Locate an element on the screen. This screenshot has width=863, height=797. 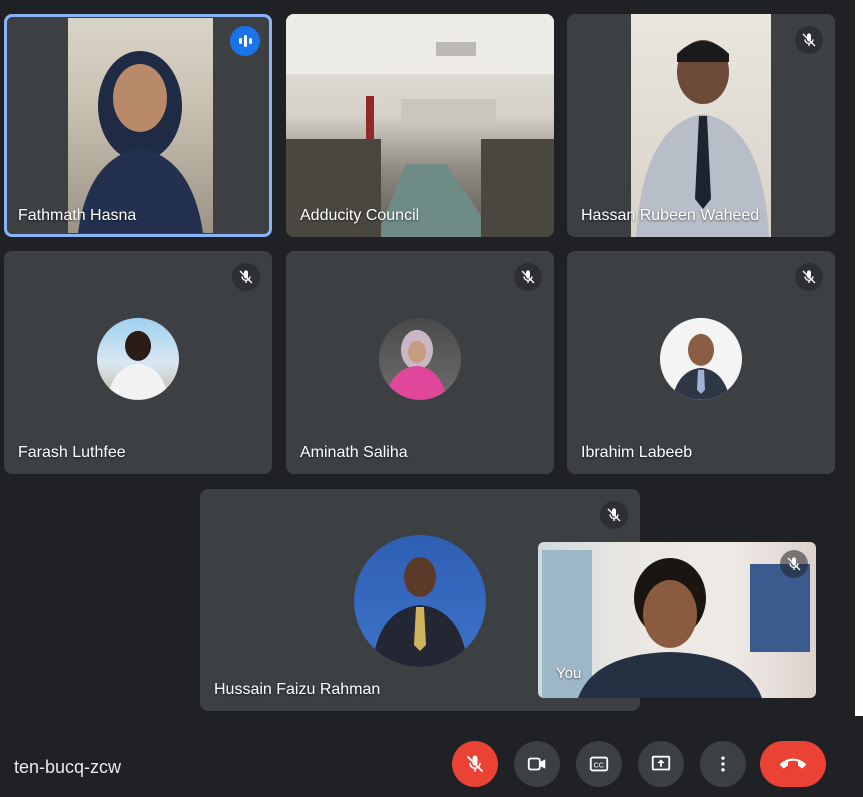
participant-tile-fathmath-hasna: Fathmath Hasna is located at coordinates (138, 125).